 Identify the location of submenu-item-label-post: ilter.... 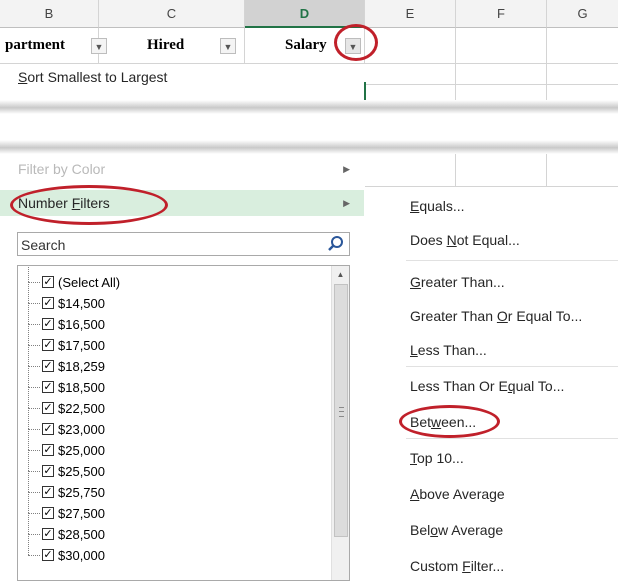
(487, 566).